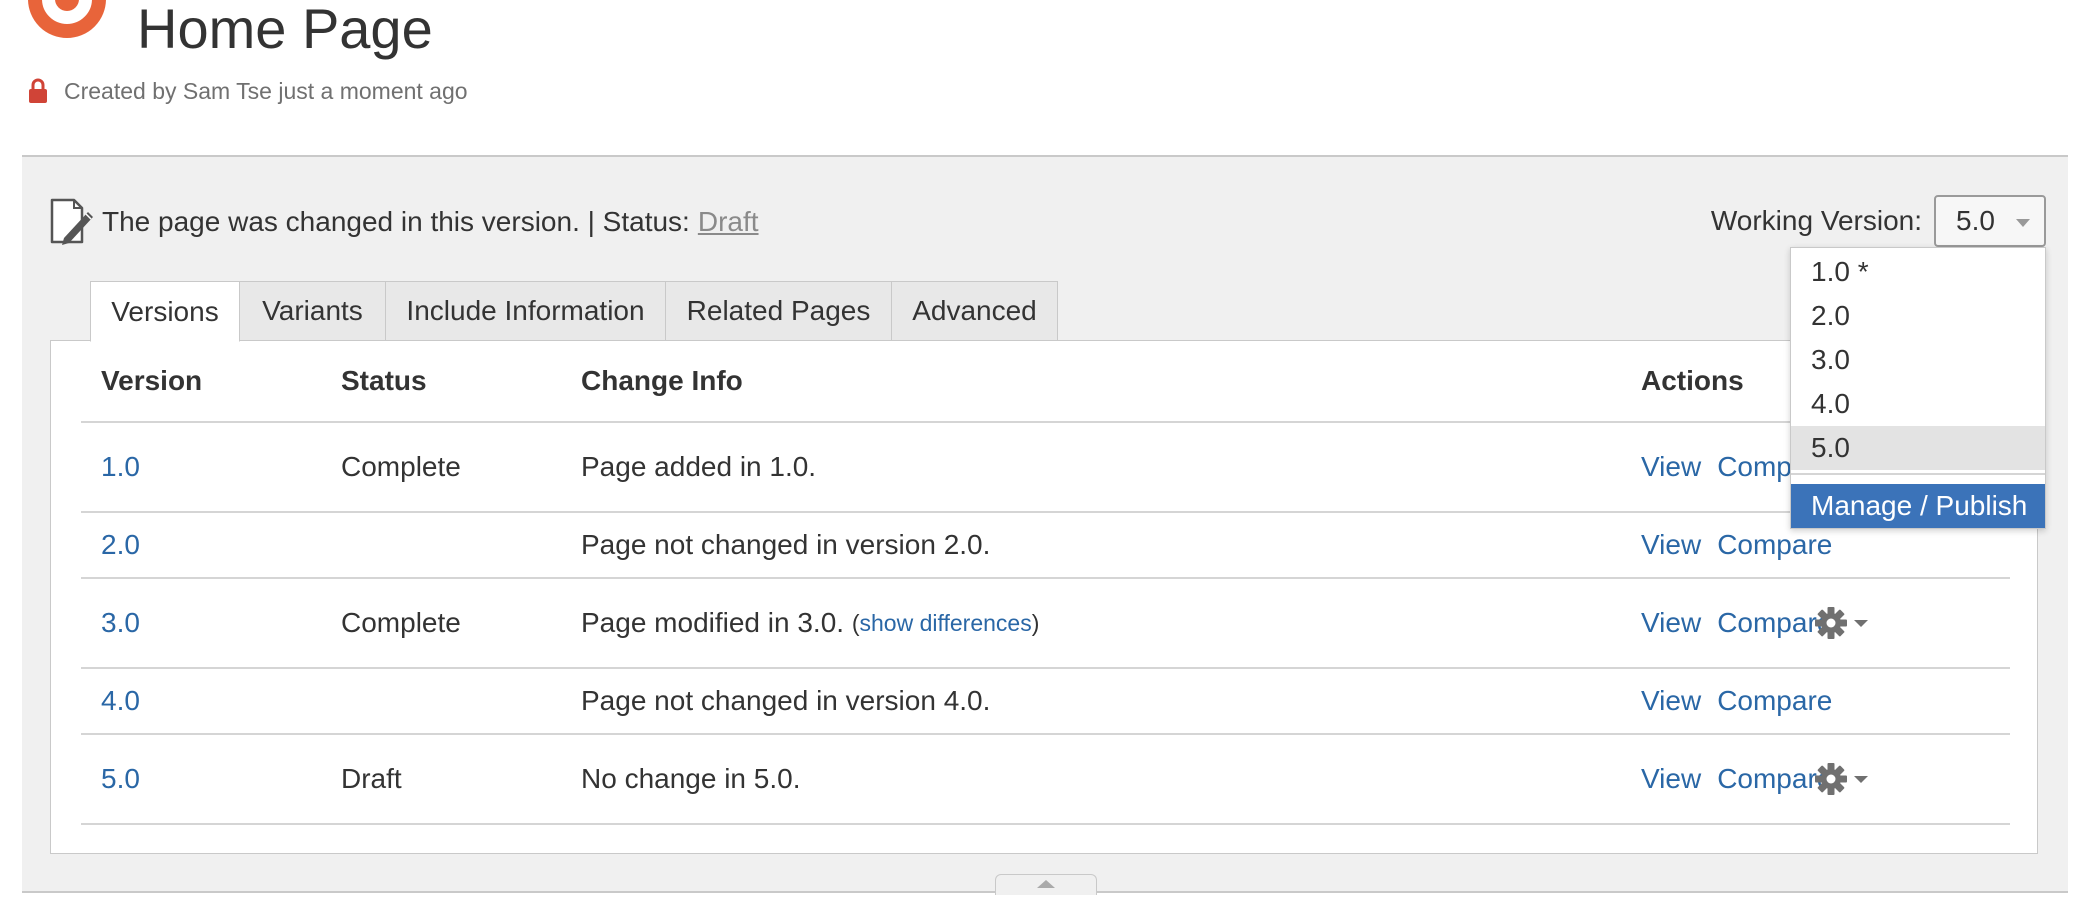 The height and width of the screenshot is (923, 2091). I want to click on tab-variants: Variants, so click(313, 311).